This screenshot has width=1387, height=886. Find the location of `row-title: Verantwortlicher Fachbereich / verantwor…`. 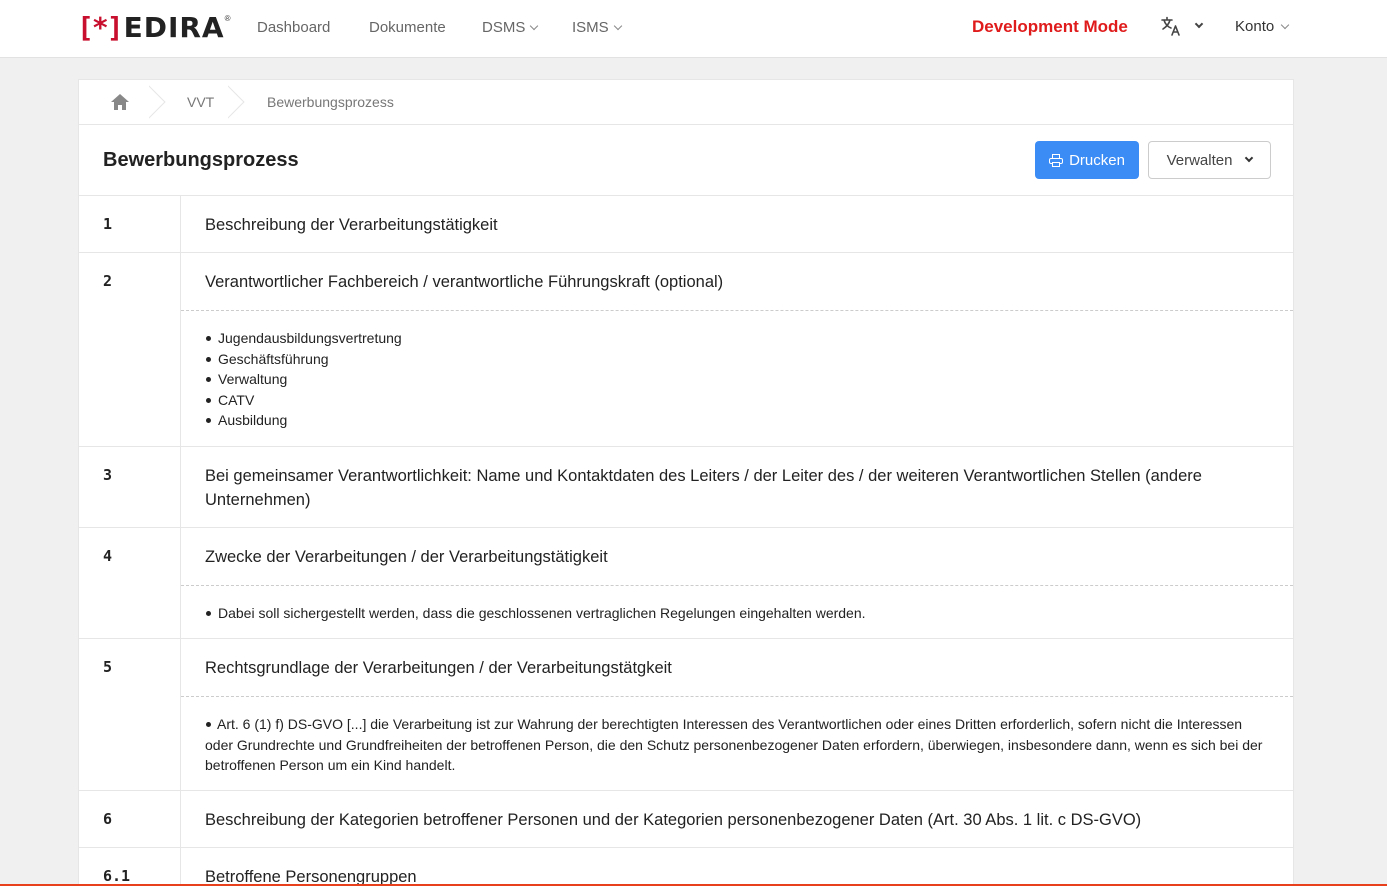

row-title: Verantwortlicher Fachbereich / verantwor… is located at coordinates (464, 282).